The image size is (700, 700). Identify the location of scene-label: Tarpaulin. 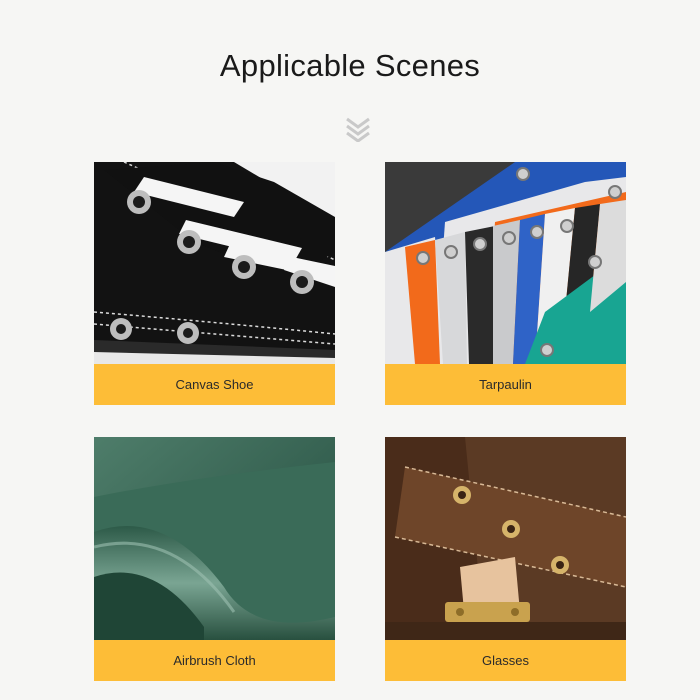
(505, 384).